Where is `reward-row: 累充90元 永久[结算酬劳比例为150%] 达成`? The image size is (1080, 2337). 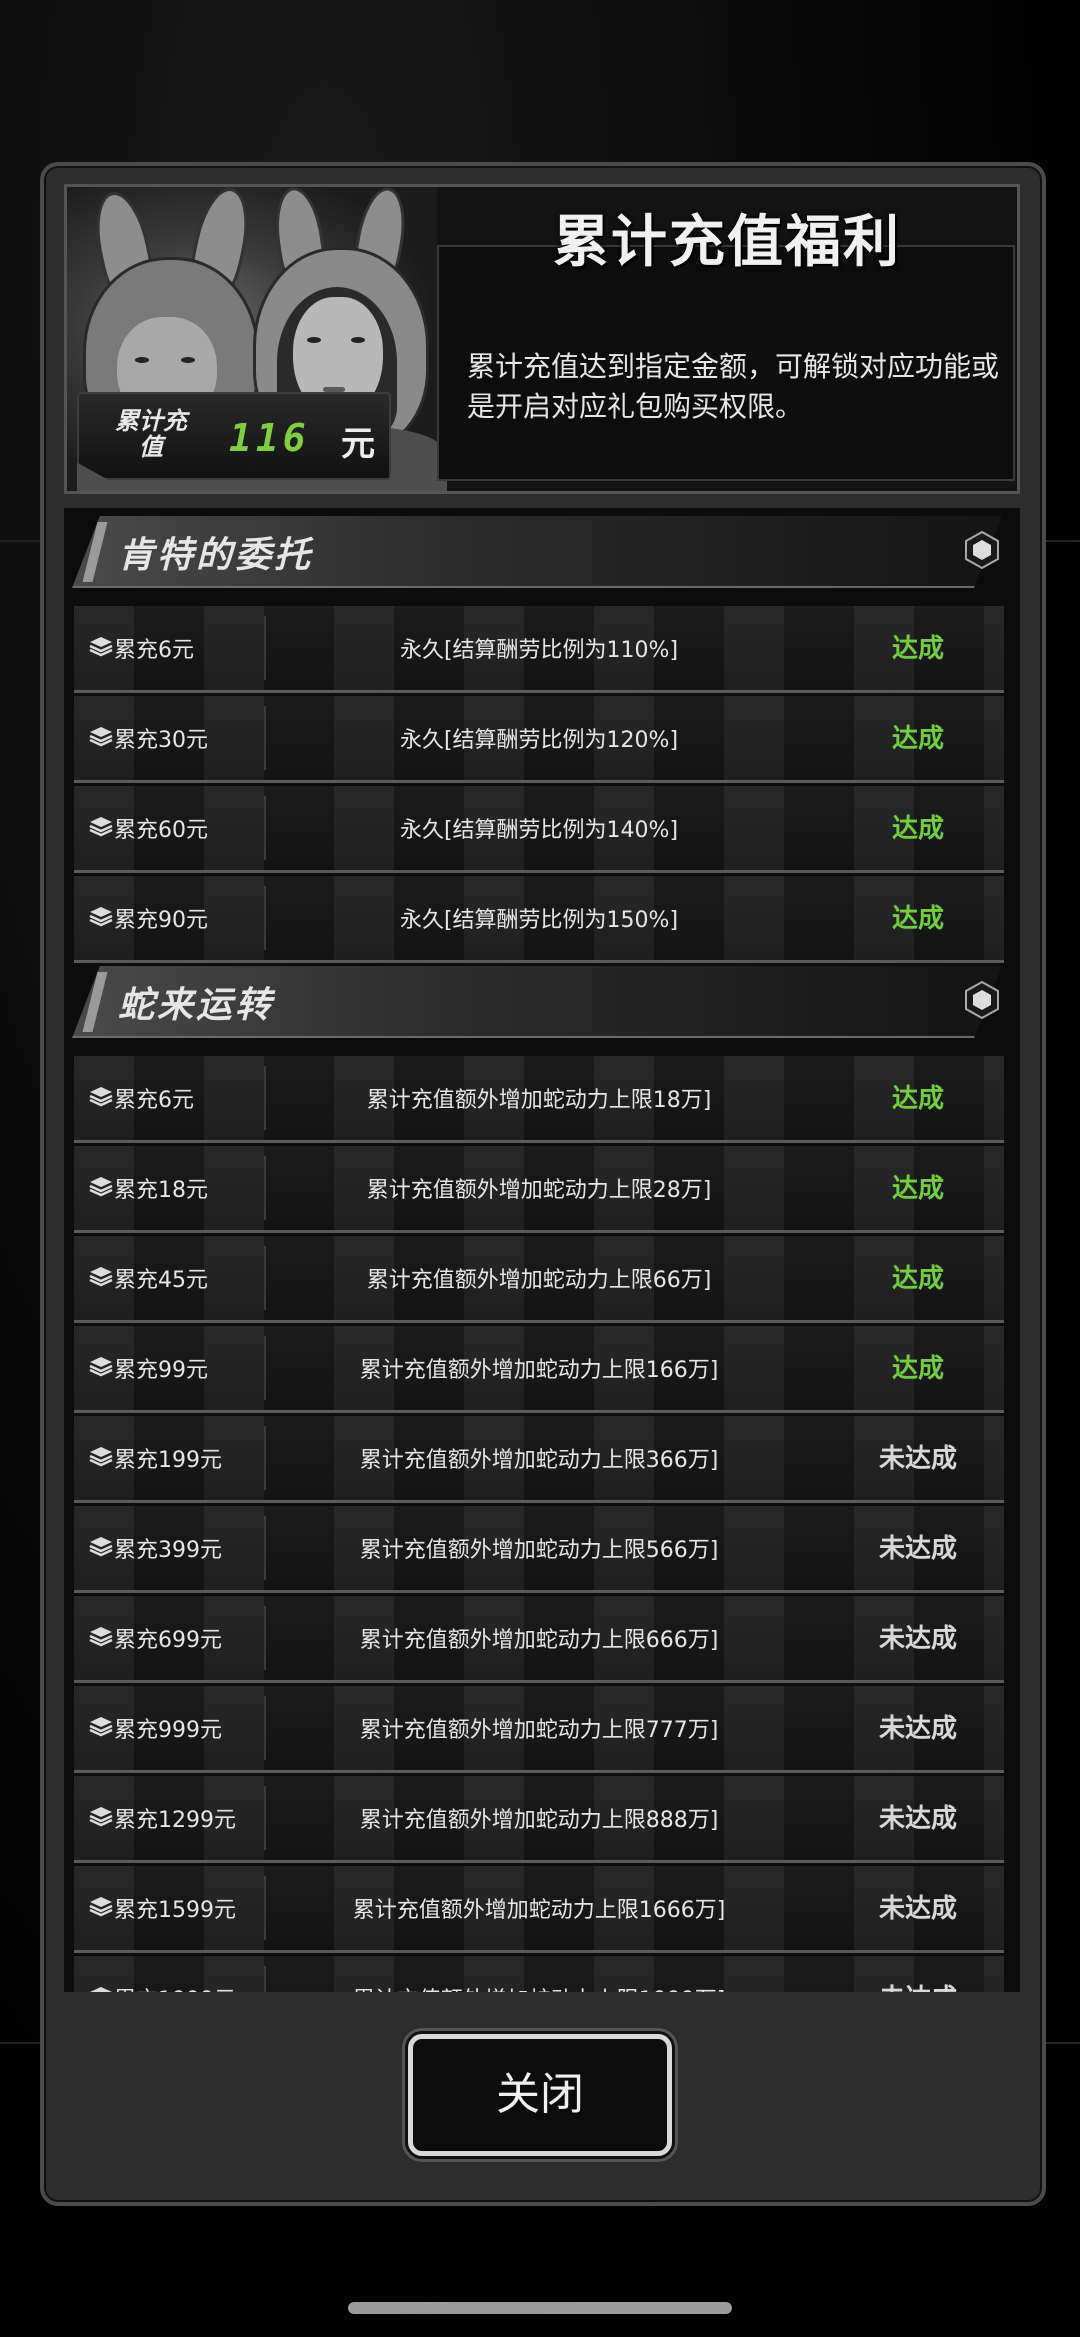 reward-row: 累充90元 永久[结算酬劳比例为150%] 达成 is located at coordinates (539, 919).